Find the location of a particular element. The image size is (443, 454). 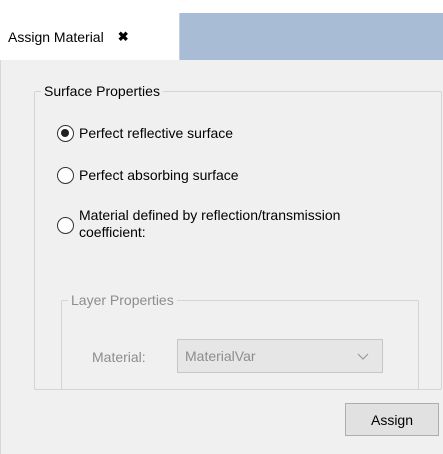

layer-properties-title: Layer Properties is located at coordinates (122, 300).